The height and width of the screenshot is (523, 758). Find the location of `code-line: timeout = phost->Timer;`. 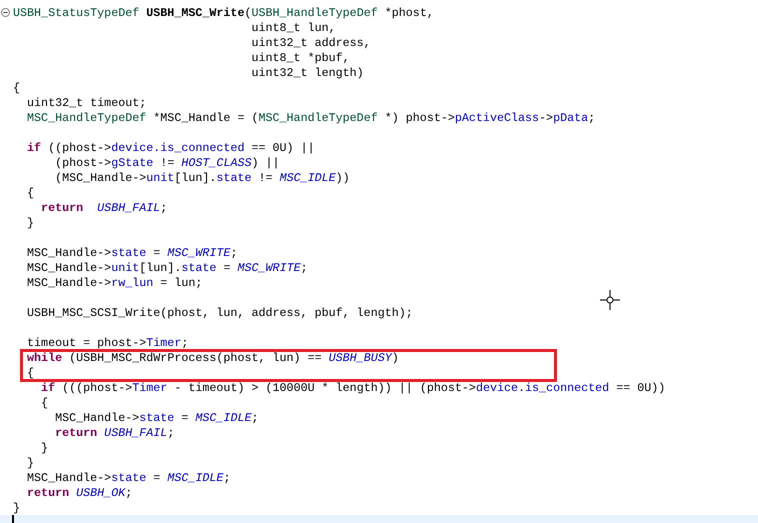

code-line: timeout = phost->Timer; is located at coordinates (107, 343).